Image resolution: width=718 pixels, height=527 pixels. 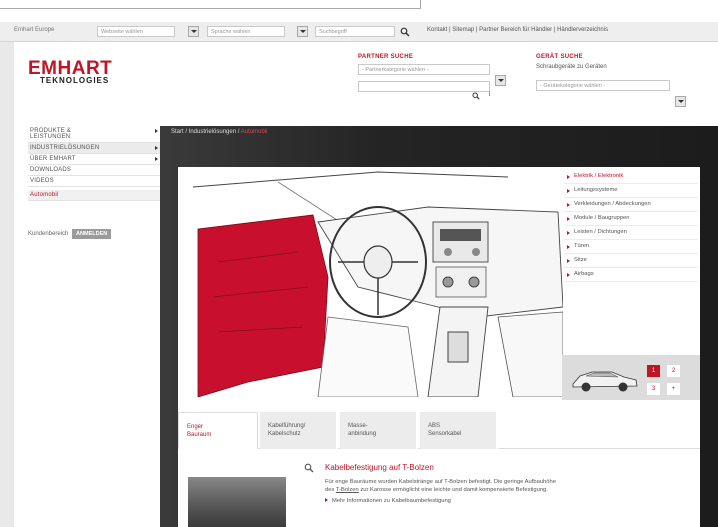 What do you see at coordinates (70, 68) in the screenshot?
I see `logo-wordmark: EMHART` at bounding box center [70, 68].